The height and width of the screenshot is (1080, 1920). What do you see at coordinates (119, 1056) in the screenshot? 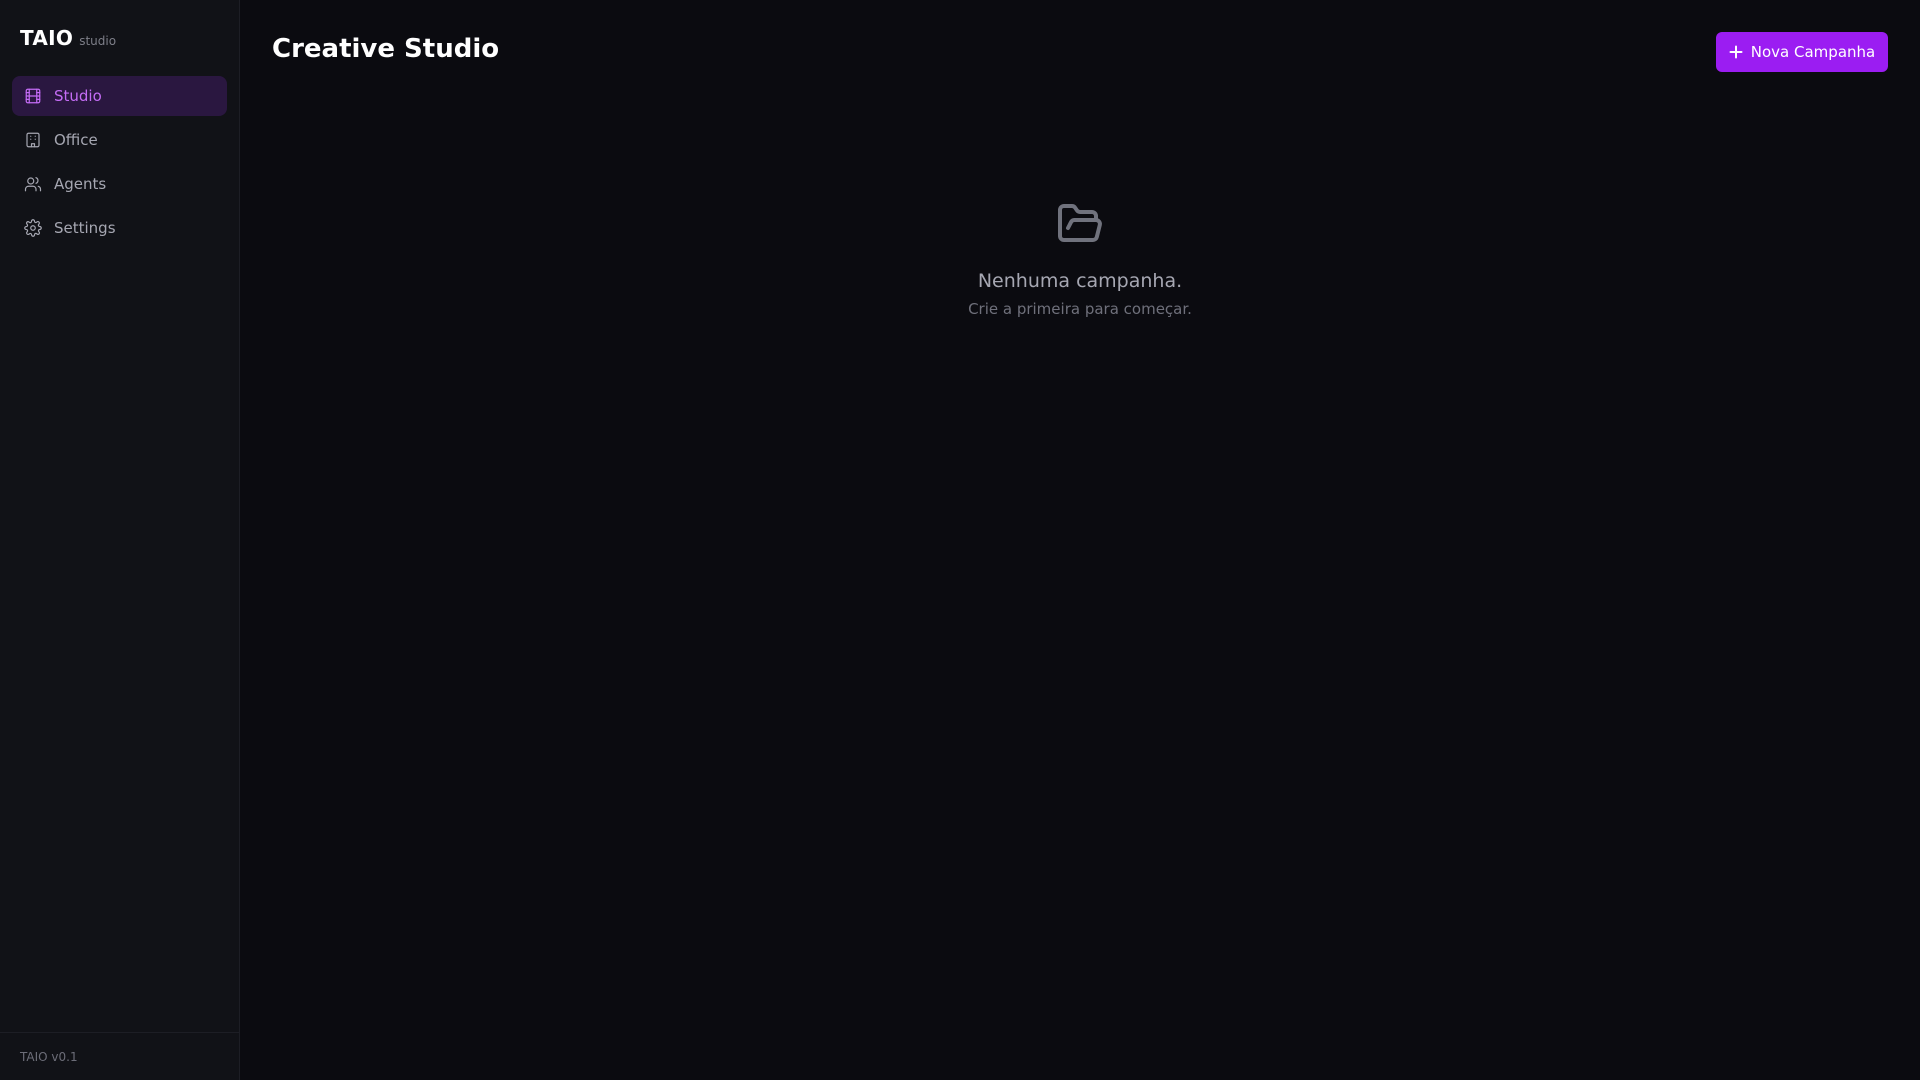
I see `version-label: TAIO v0.1` at bounding box center [119, 1056].